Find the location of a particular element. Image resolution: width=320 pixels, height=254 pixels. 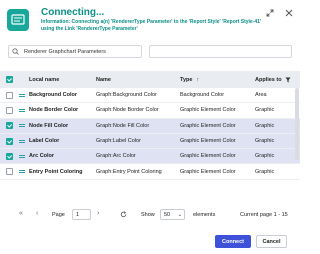

filter-input is located at coordinates (220, 51).